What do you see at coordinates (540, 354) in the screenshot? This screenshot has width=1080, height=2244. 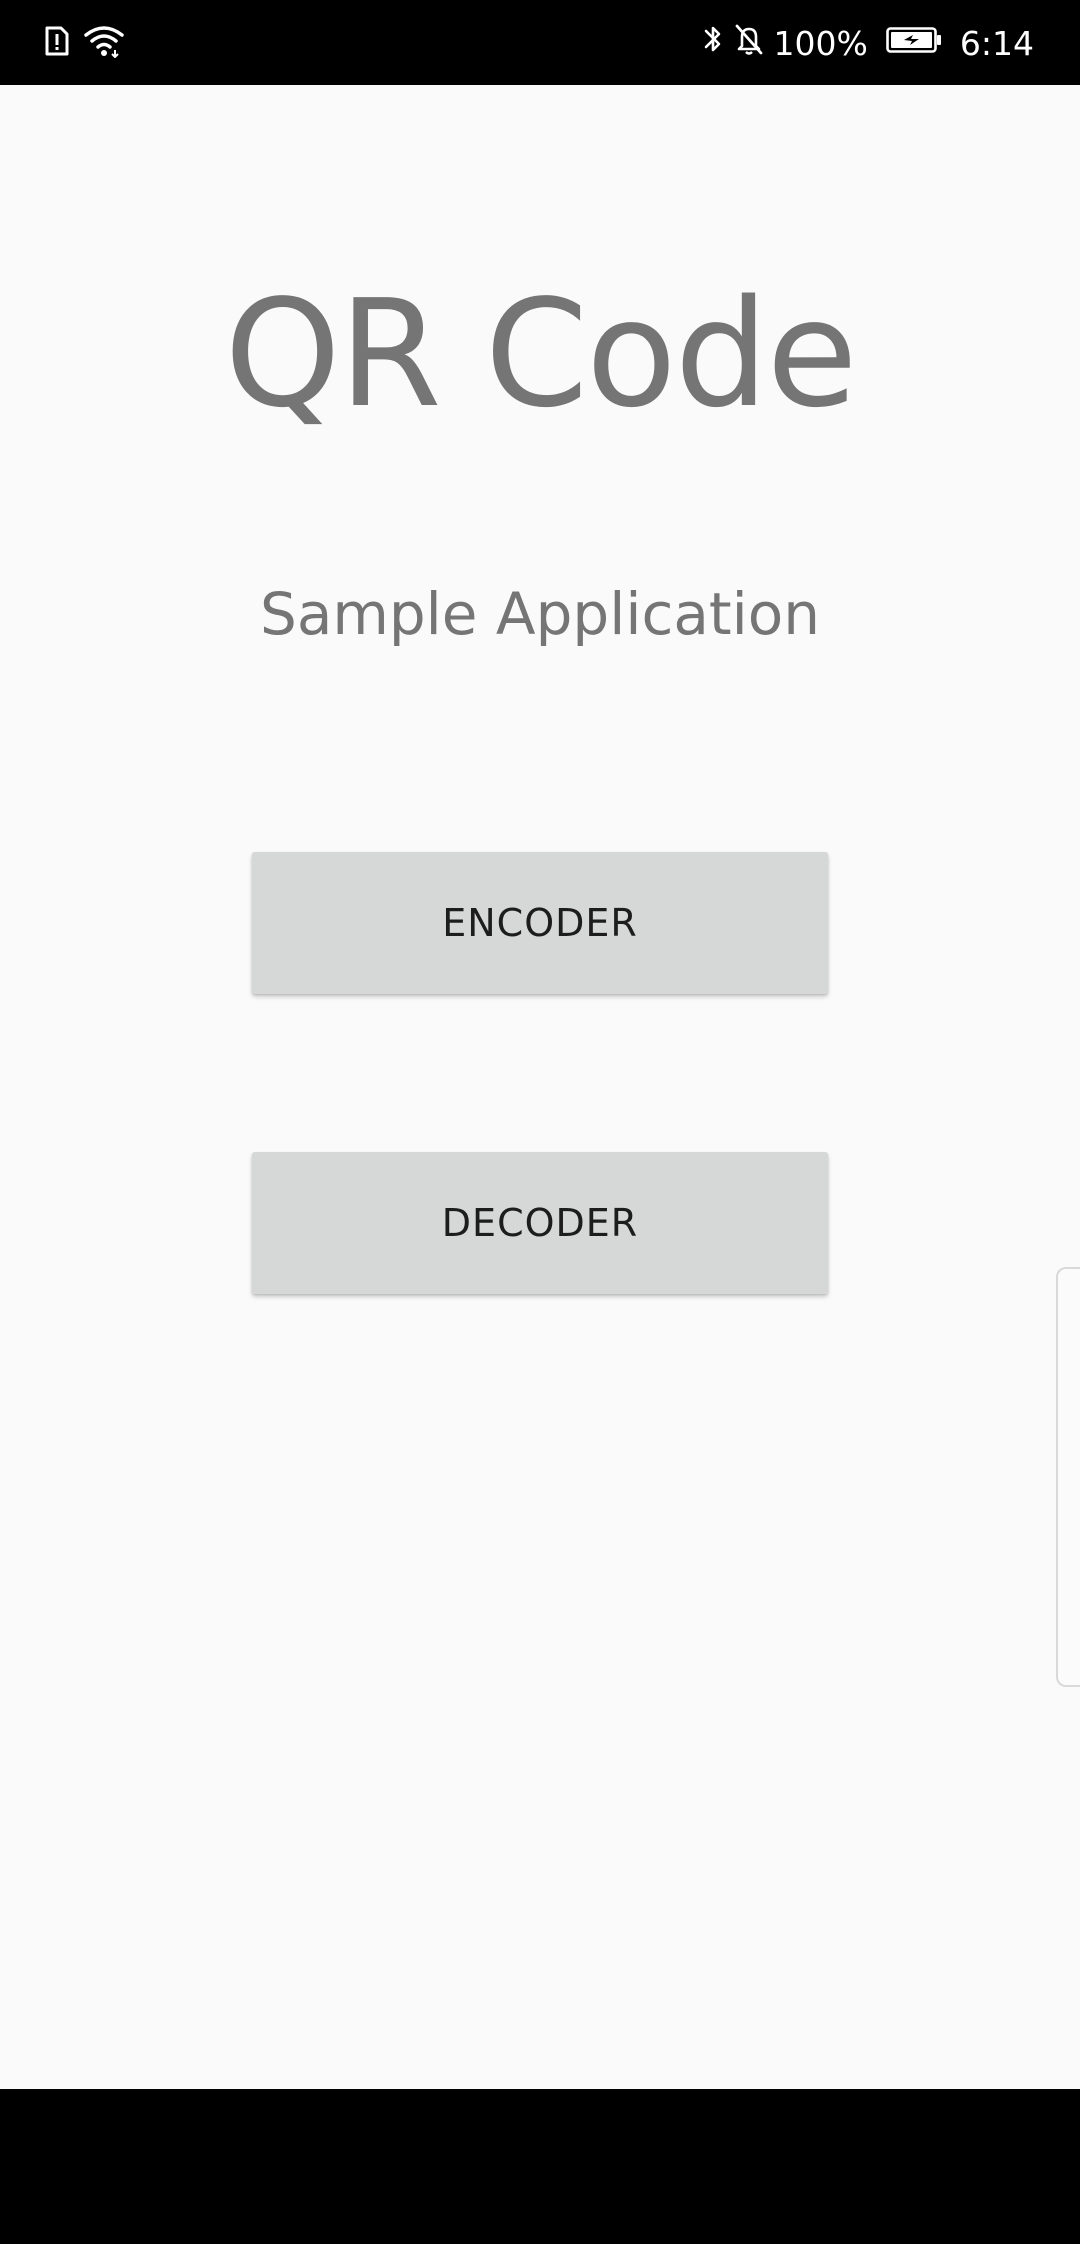 I see `app-title: QR Code` at bounding box center [540, 354].